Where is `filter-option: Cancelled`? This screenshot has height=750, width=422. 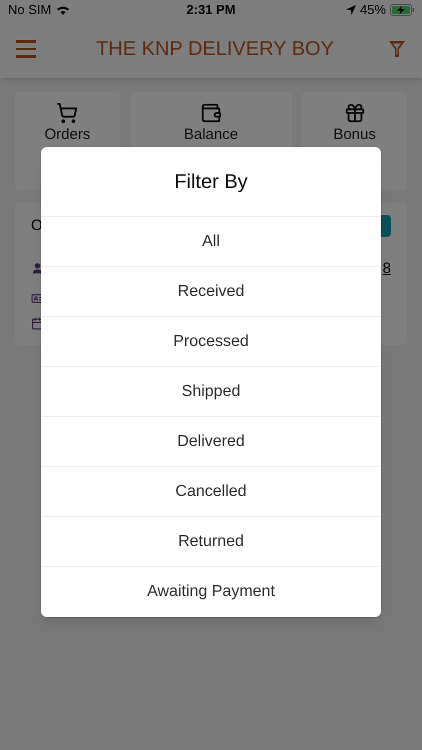 filter-option: Cancelled is located at coordinates (211, 492).